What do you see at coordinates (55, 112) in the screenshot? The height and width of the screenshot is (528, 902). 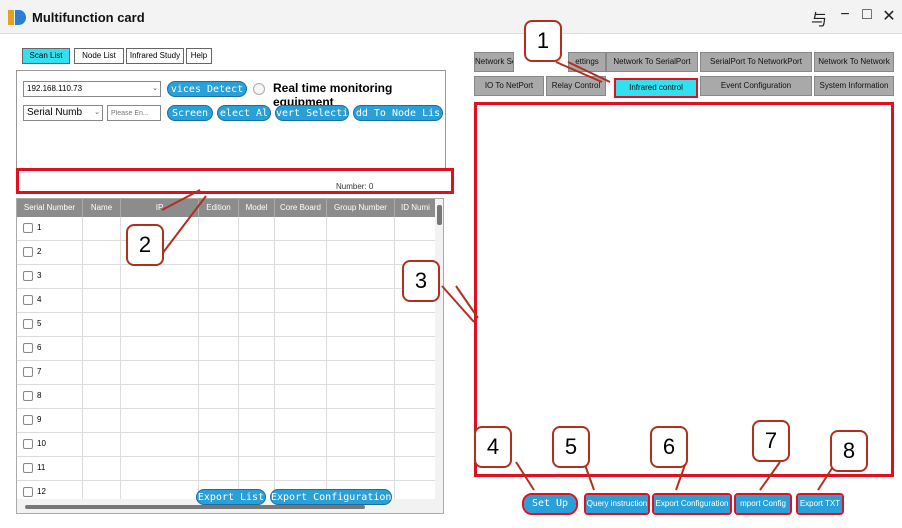 I see `filter-field-value: Serial Numb` at bounding box center [55, 112].